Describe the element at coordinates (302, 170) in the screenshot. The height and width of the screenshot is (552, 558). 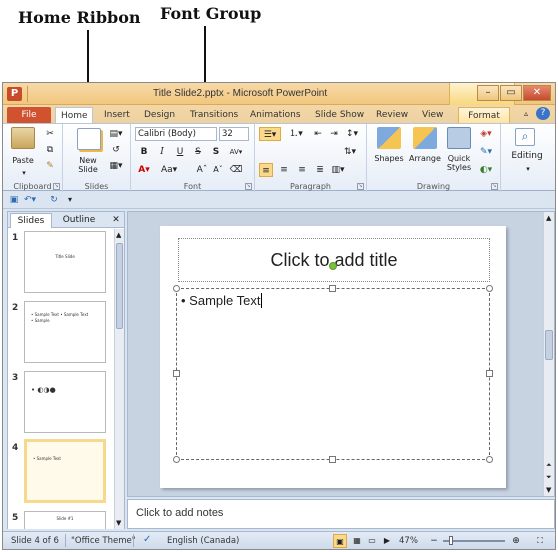
I see `align-right-icon: ≡` at that location.